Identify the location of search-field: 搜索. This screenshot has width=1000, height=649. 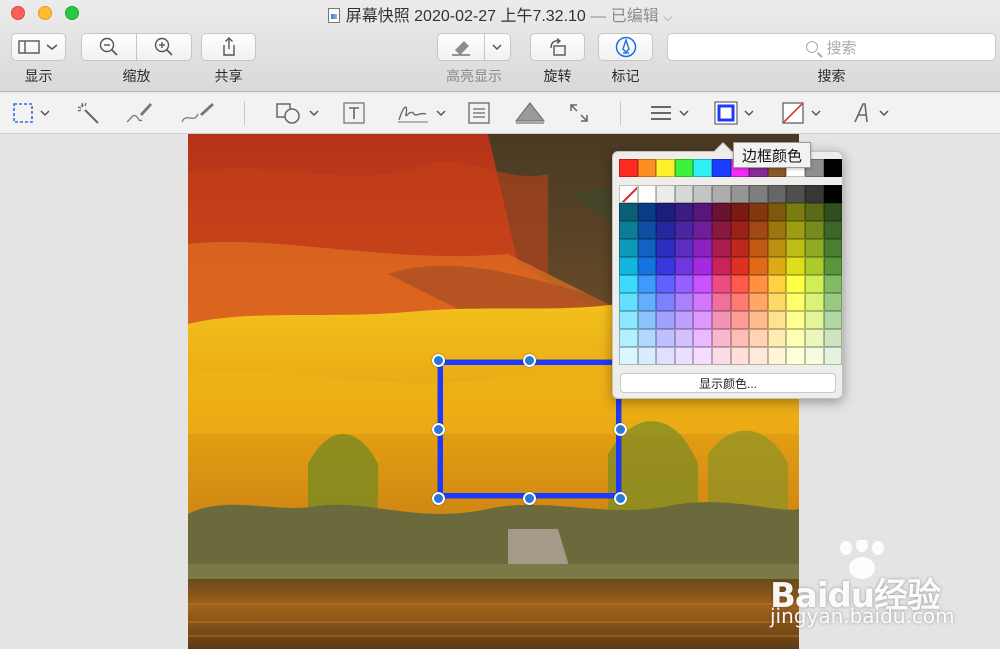
(831, 47).